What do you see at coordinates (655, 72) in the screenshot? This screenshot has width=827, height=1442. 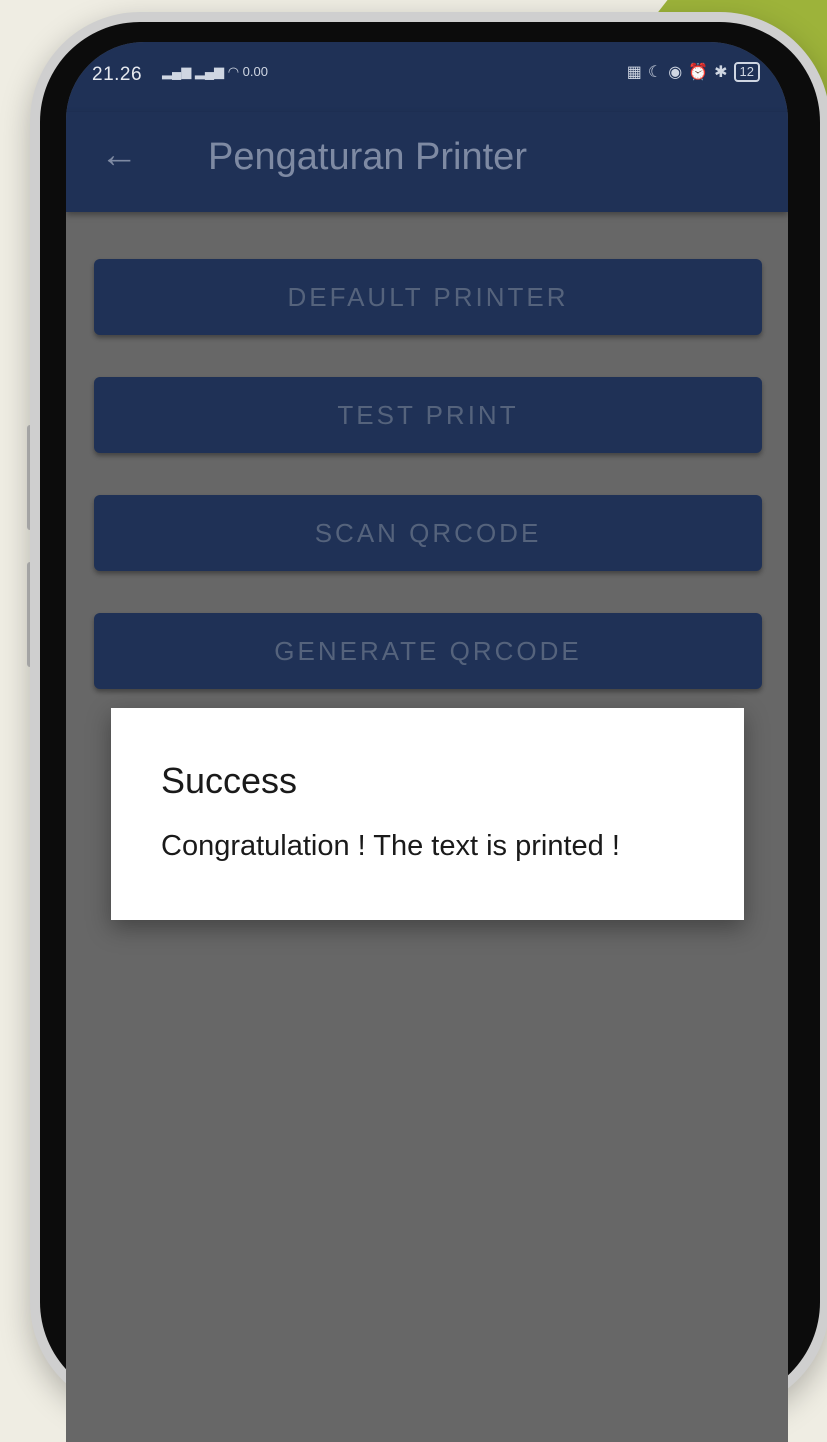 I see `moon-icon: ☾` at bounding box center [655, 72].